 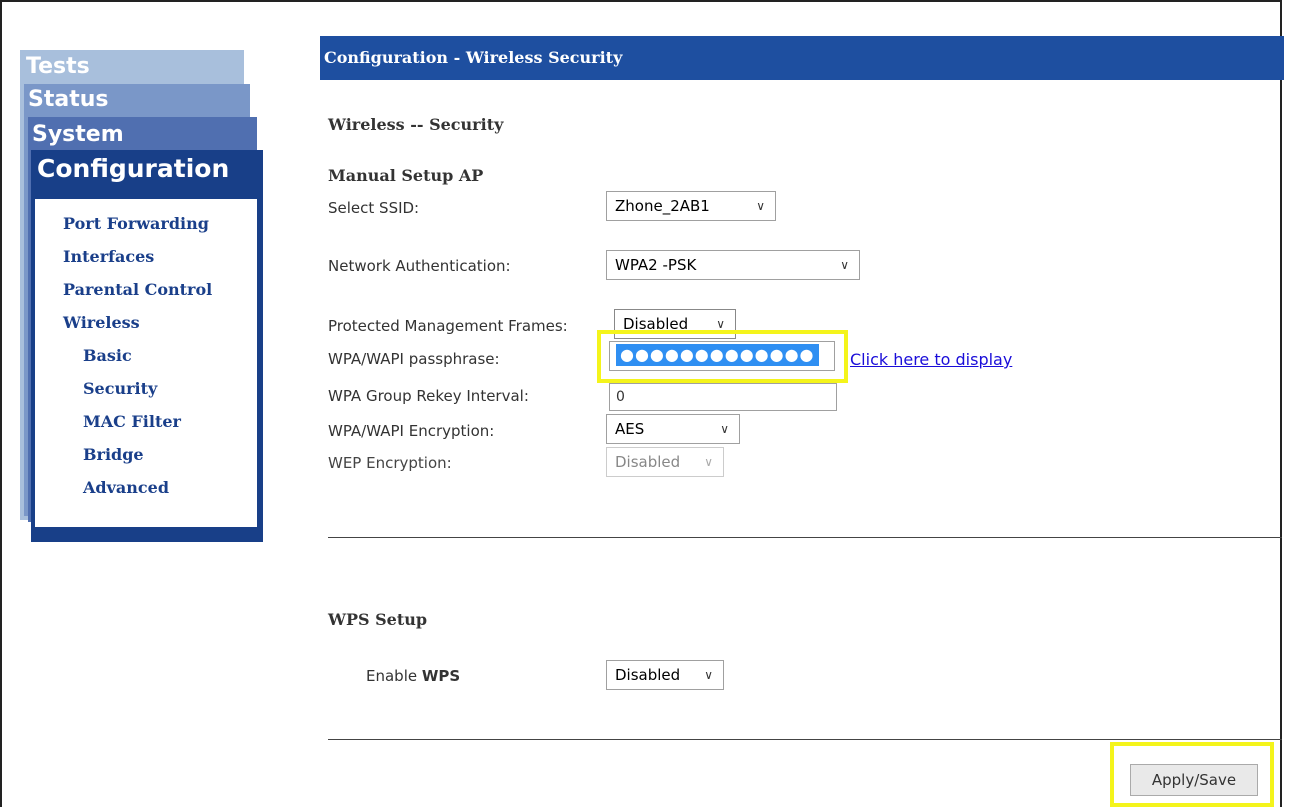 I want to click on passphrase-highlight, so click(x=722, y=356).